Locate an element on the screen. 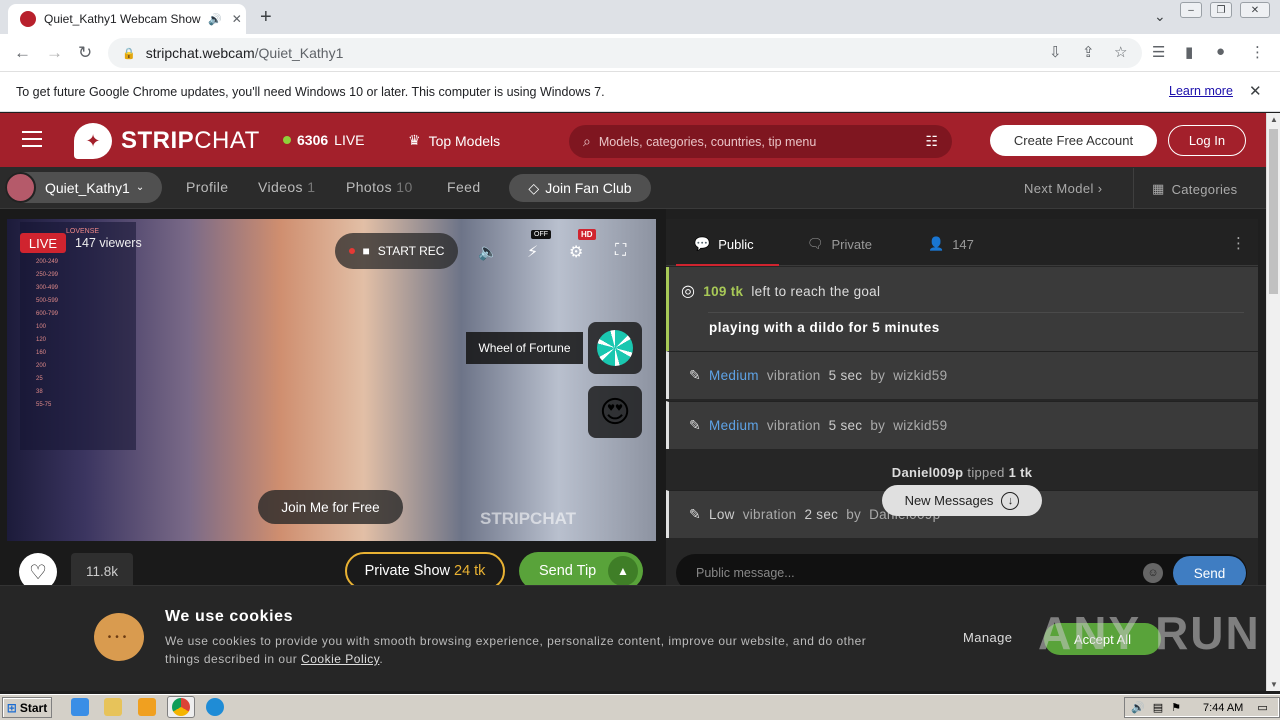 This screenshot has height=720, width=1280. volume-icon: 🔈 is located at coordinates (488, 252).